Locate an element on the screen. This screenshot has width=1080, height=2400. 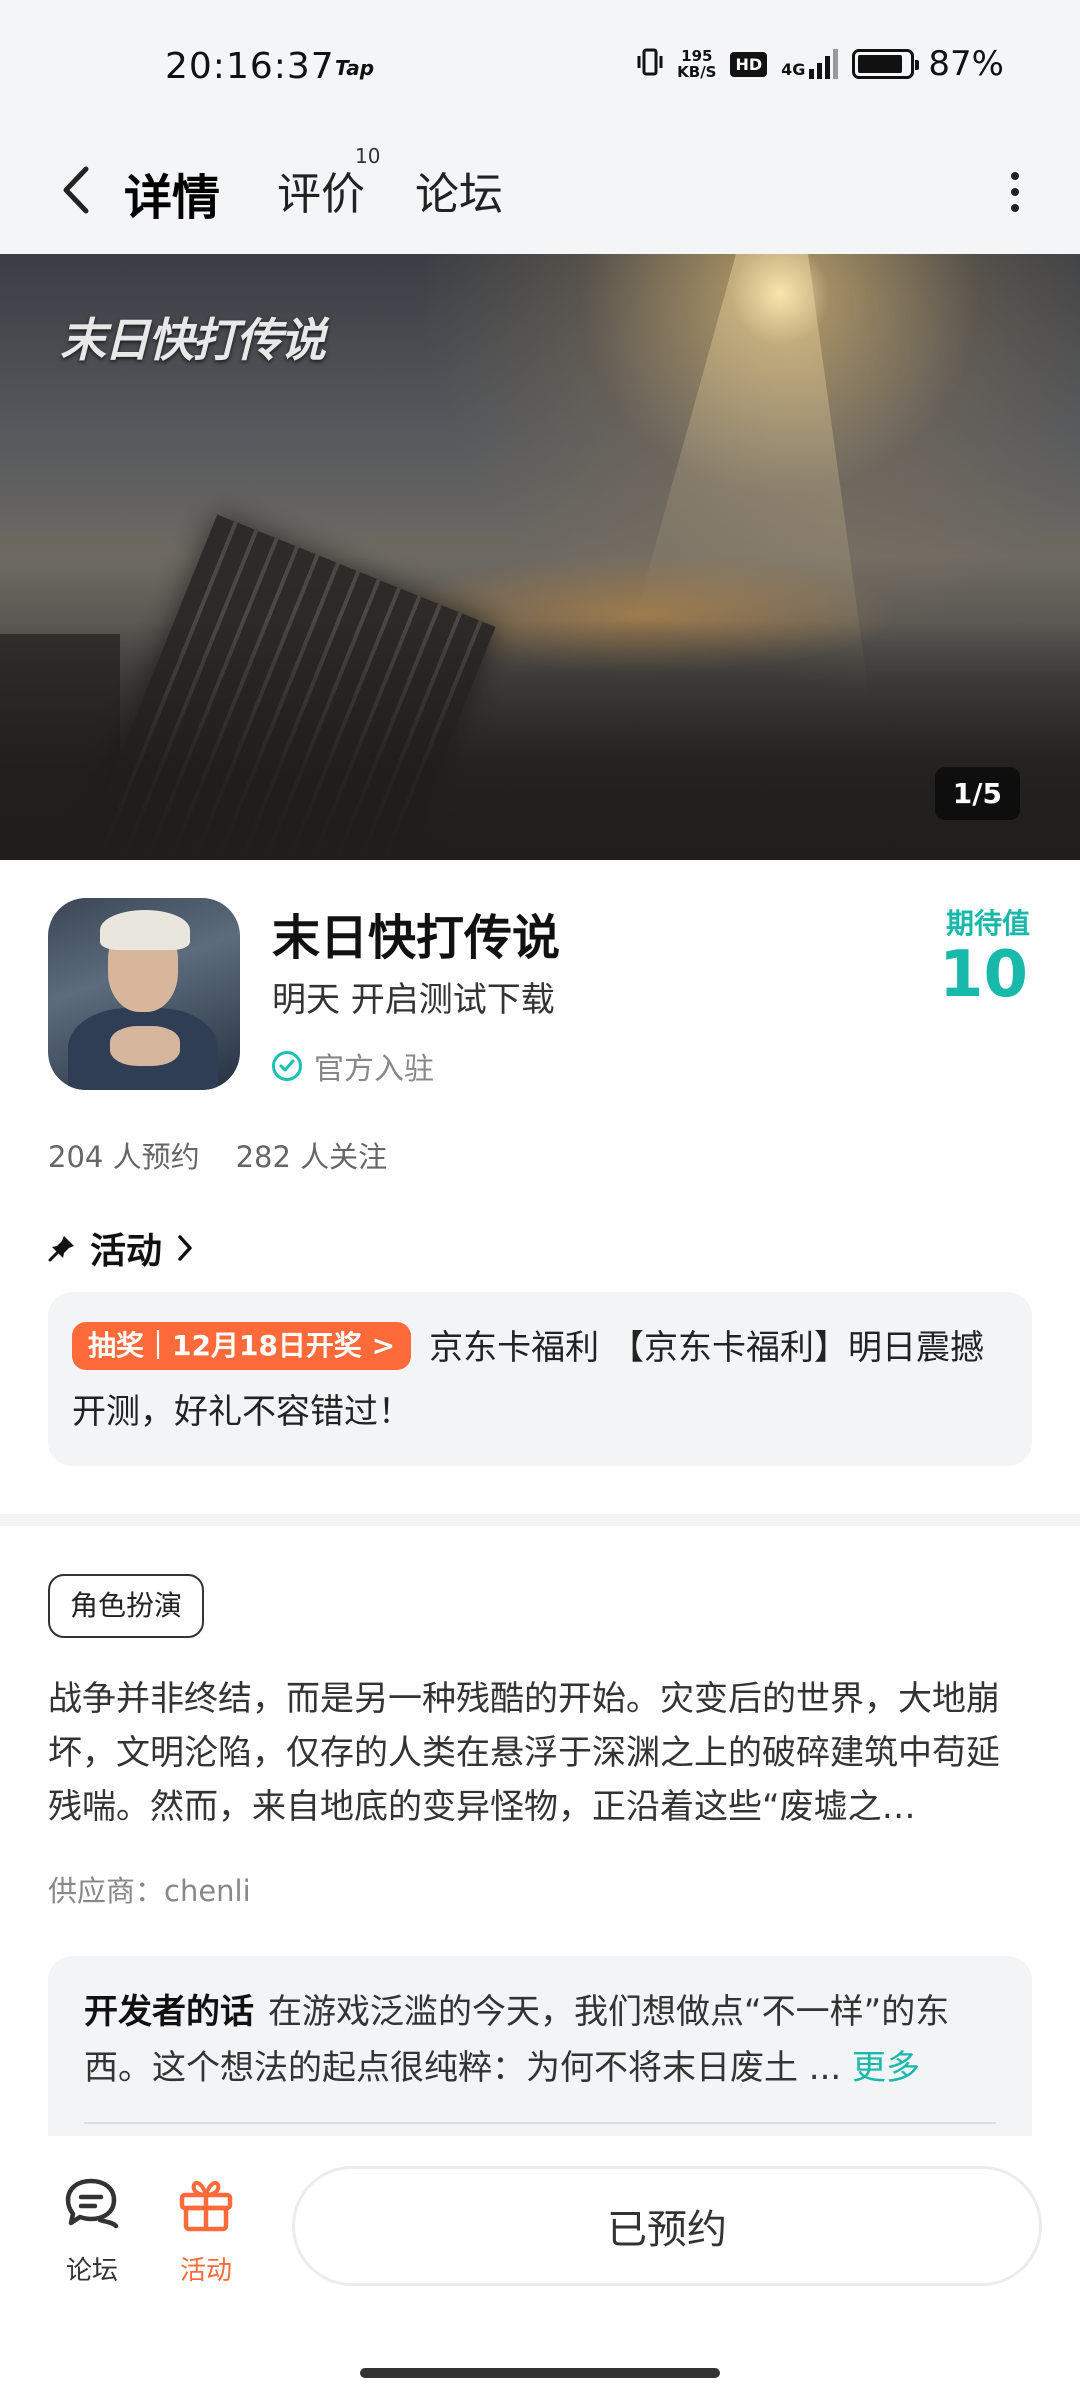
game-title: 末日快打传说 is located at coordinates (416, 938).